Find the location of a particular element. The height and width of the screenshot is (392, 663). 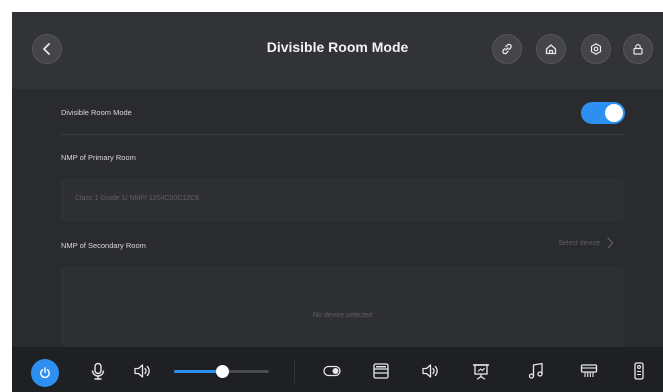

no-device-text: No device selected is located at coordinates (342, 315).